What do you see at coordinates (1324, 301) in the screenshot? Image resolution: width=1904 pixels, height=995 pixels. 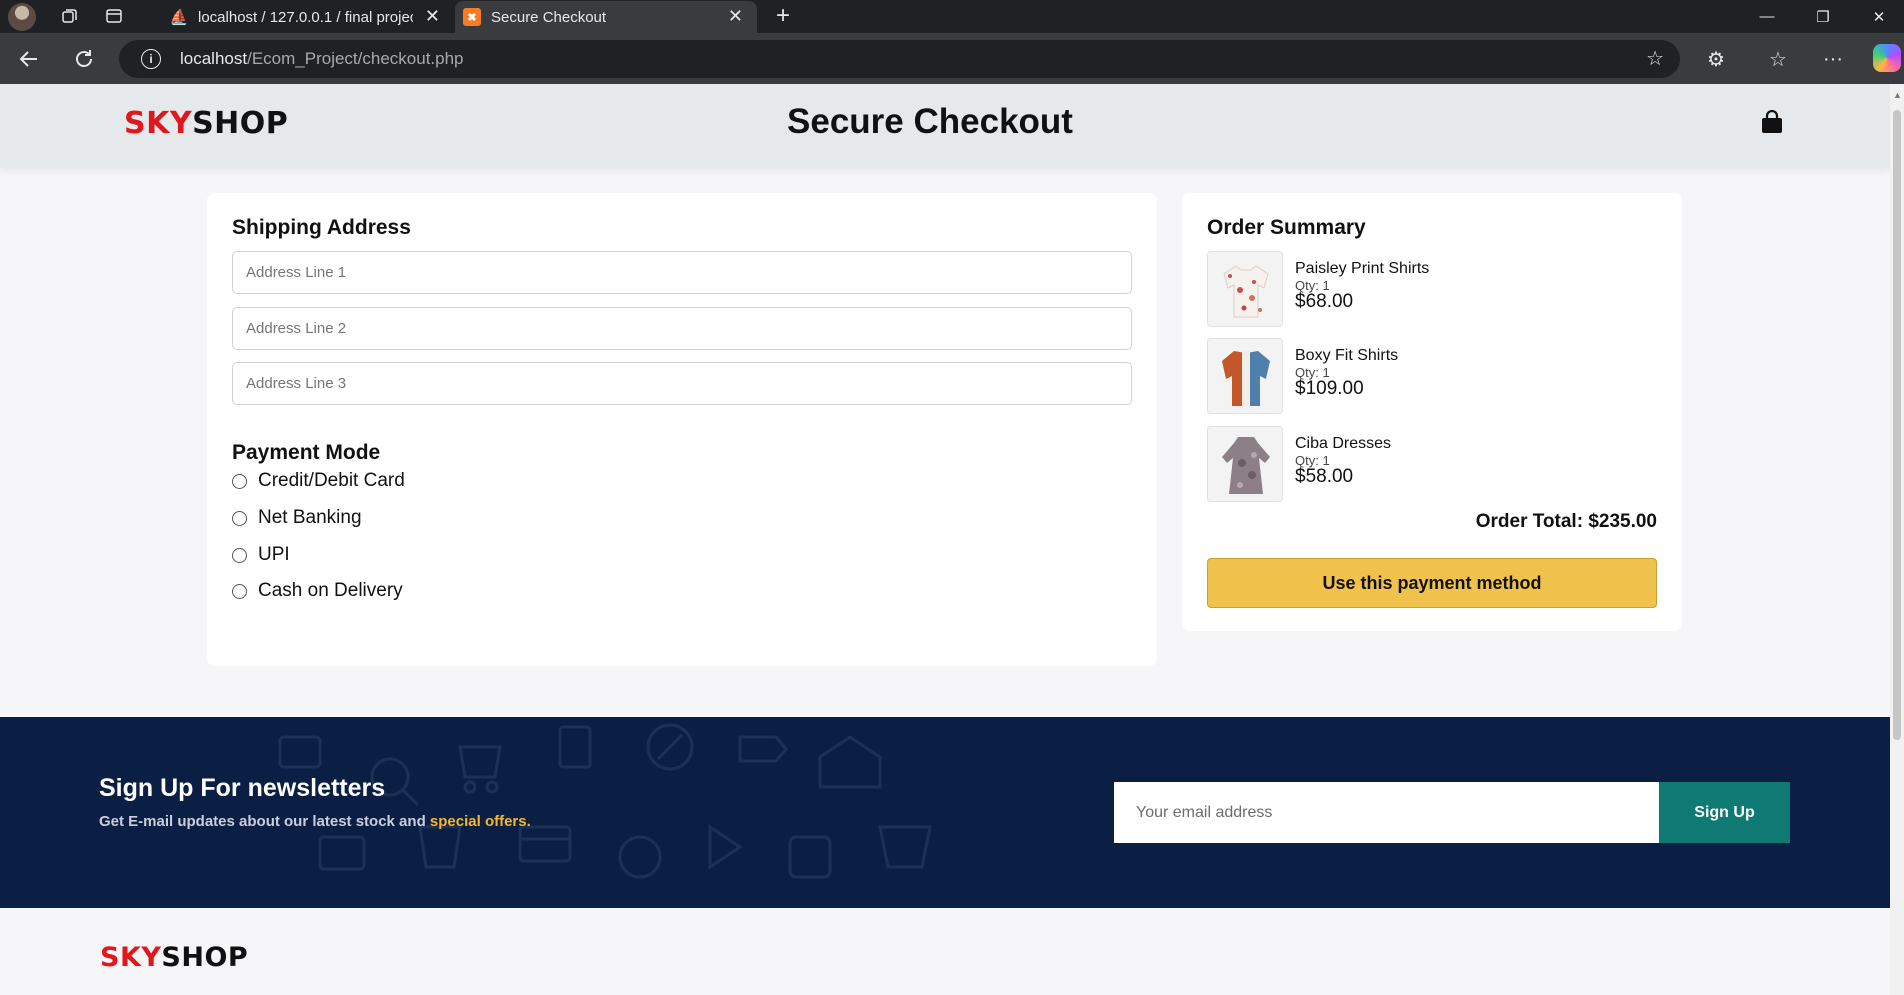 I see `item-price: $68.00` at bounding box center [1324, 301].